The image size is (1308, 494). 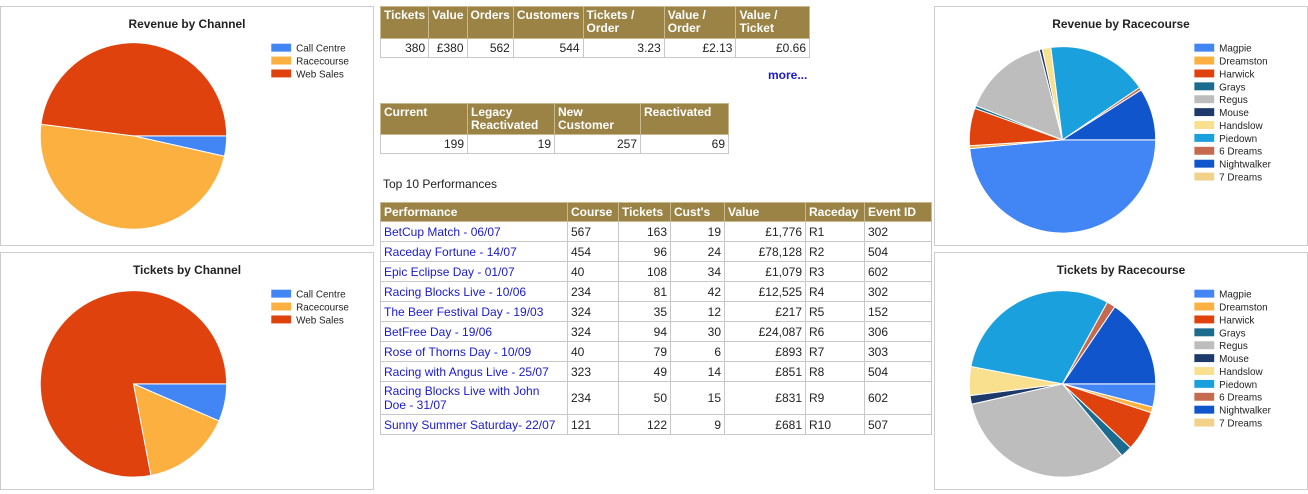 I want to click on cell-event-id: 602, so click(x=898, y=398).